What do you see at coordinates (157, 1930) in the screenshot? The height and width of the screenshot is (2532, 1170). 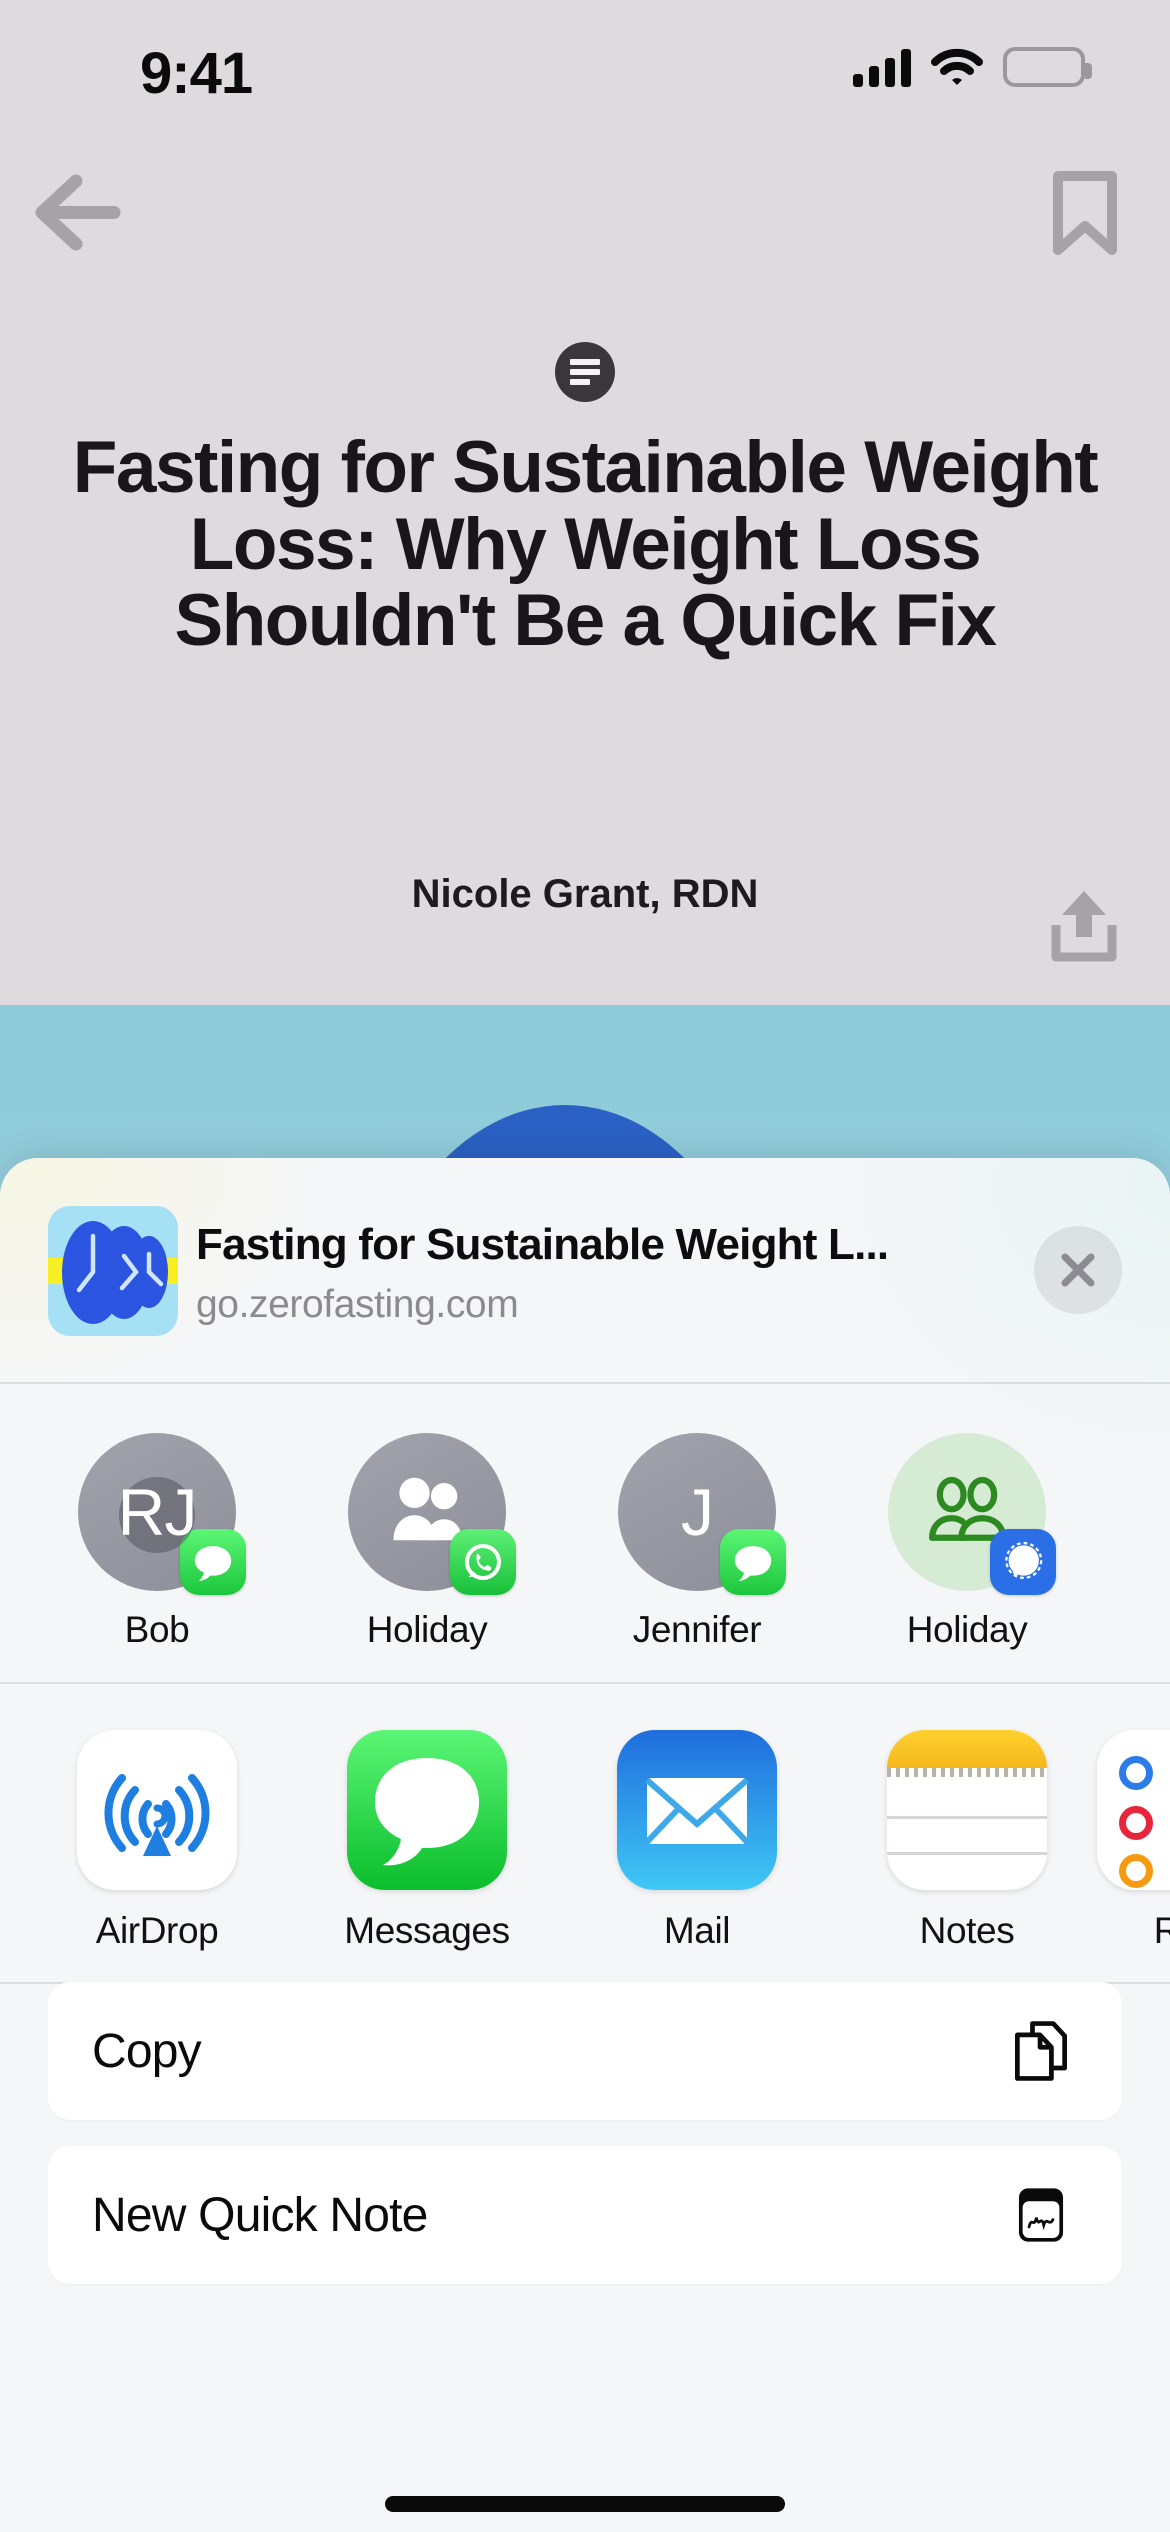 I see `app-label: AirDrop` at bounding box center [157, 1930].